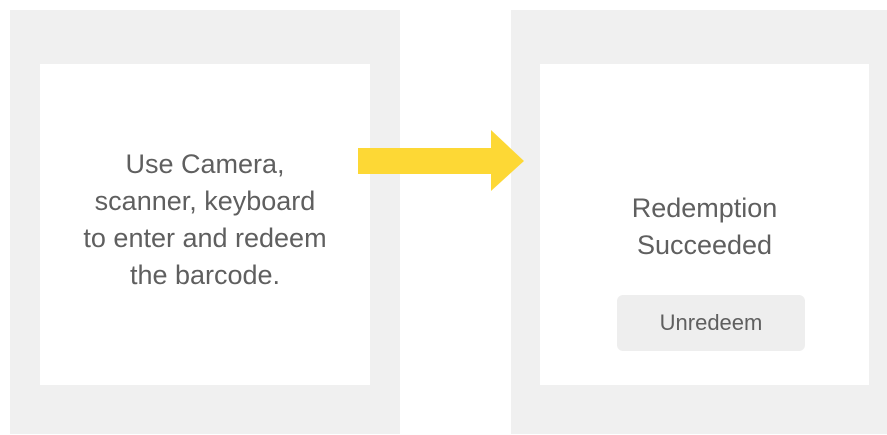  What do you see at coordinates (711, 323) in the screenshot?
I see `unredeem-button: Unredeem` at bounding box center [711, 323].